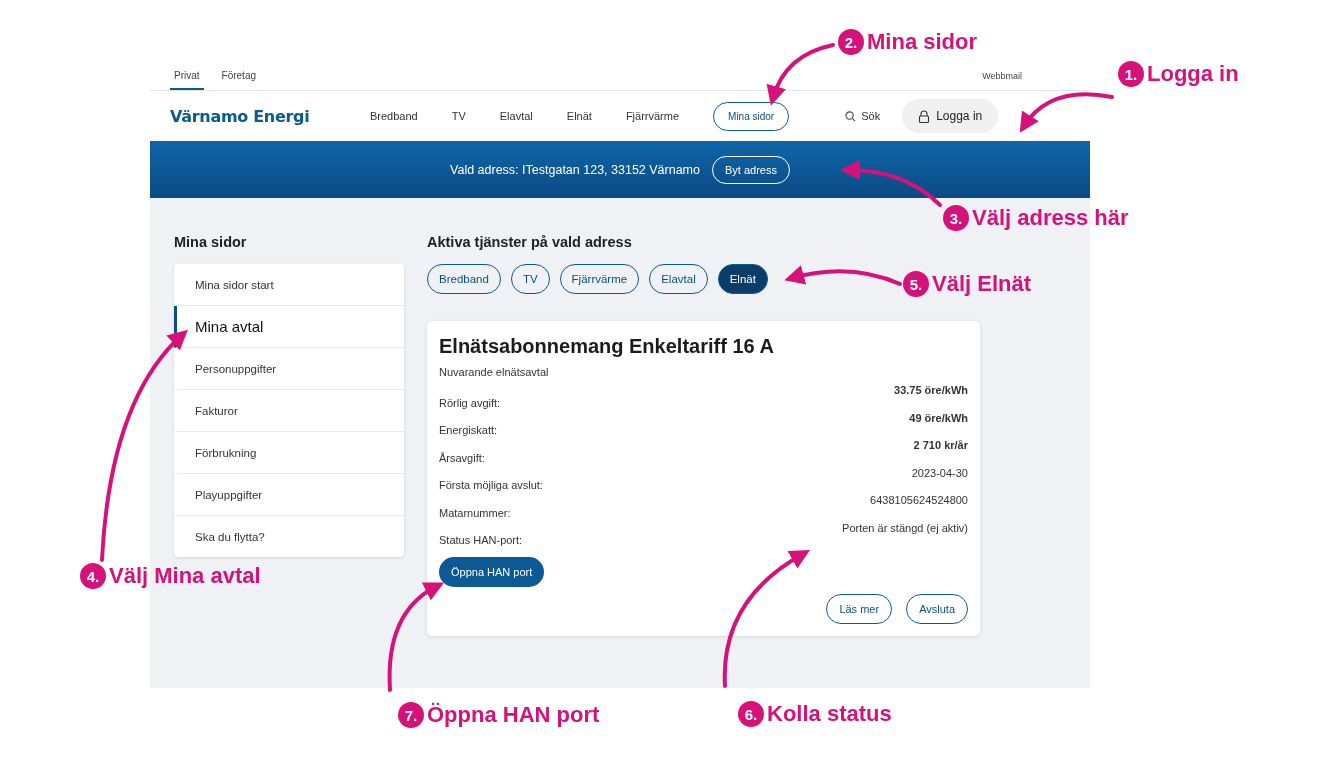  I want to click on sidebar-title: Mina sidor, so click(211, 242).